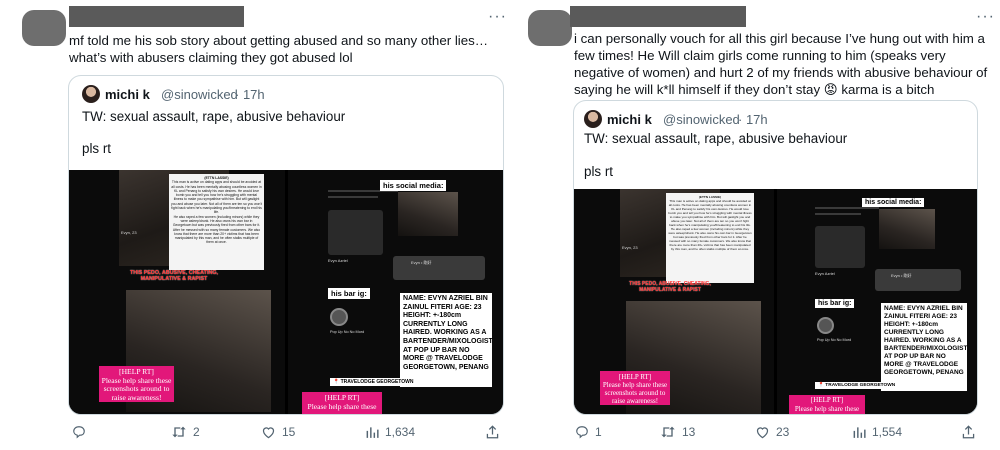 This screenshot has width=1000, height=450. I want to click on view-count: 1,554, so click(887, 432).